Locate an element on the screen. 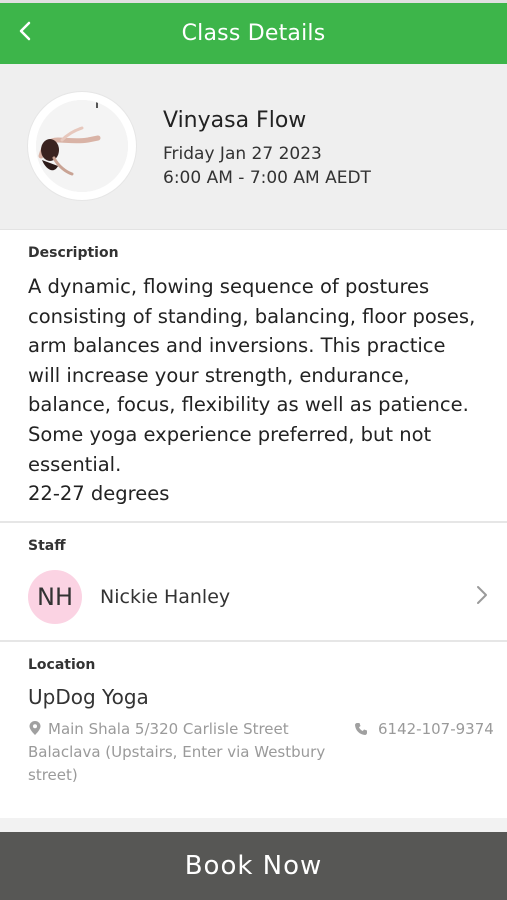 Image resolution: width=507 pixels, height=900 pixels. class-date: Friday Jan 27 2023 is located at coordinates (242, 154).